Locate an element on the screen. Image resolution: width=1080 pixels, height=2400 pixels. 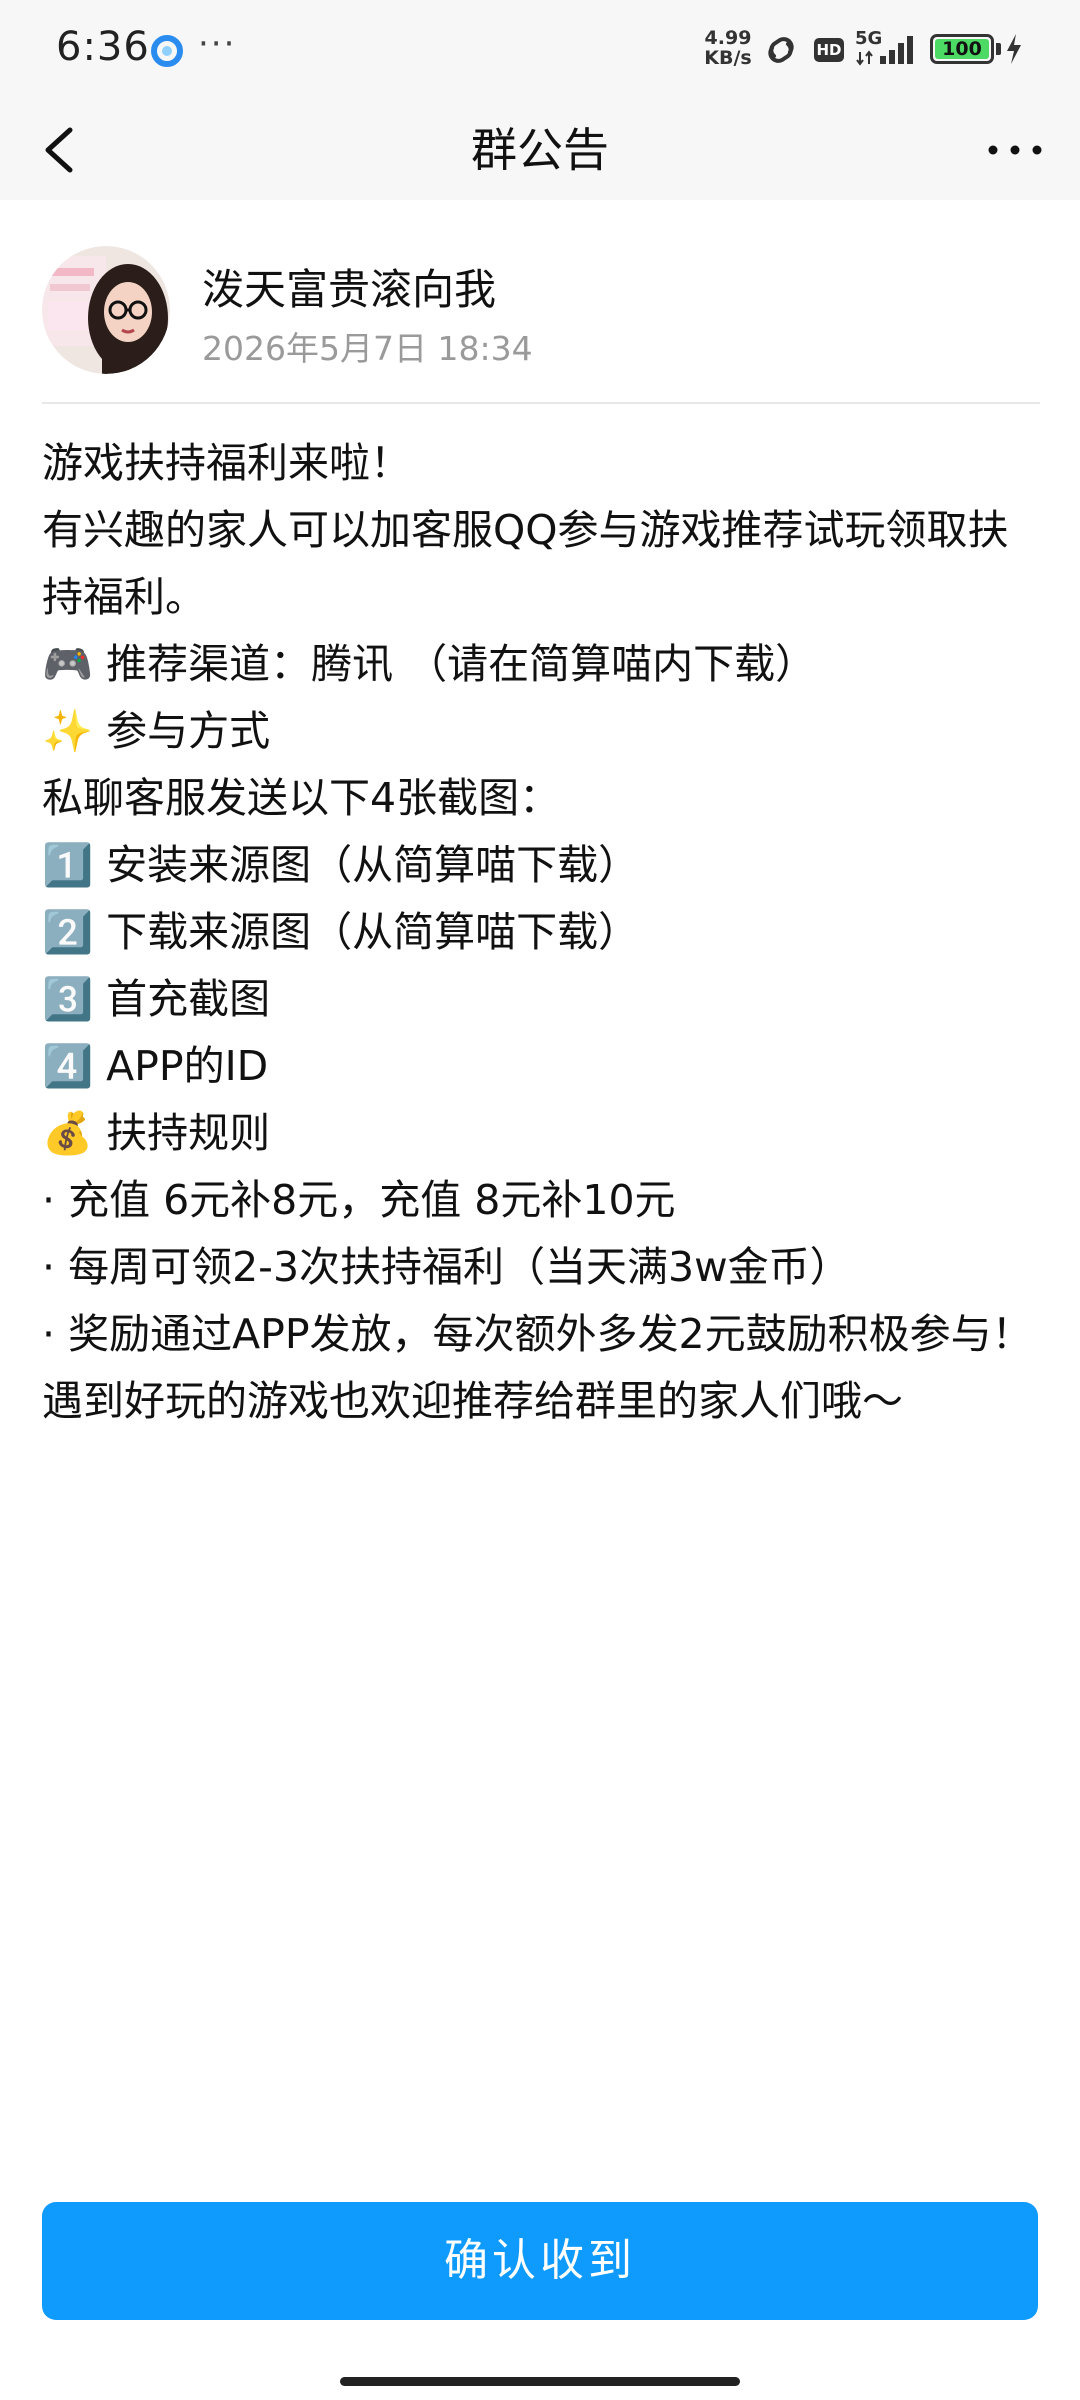
status-bar: 6:36 ··· 4.99 KB/s HD 5G 100 is located at coordinates (540, 50).